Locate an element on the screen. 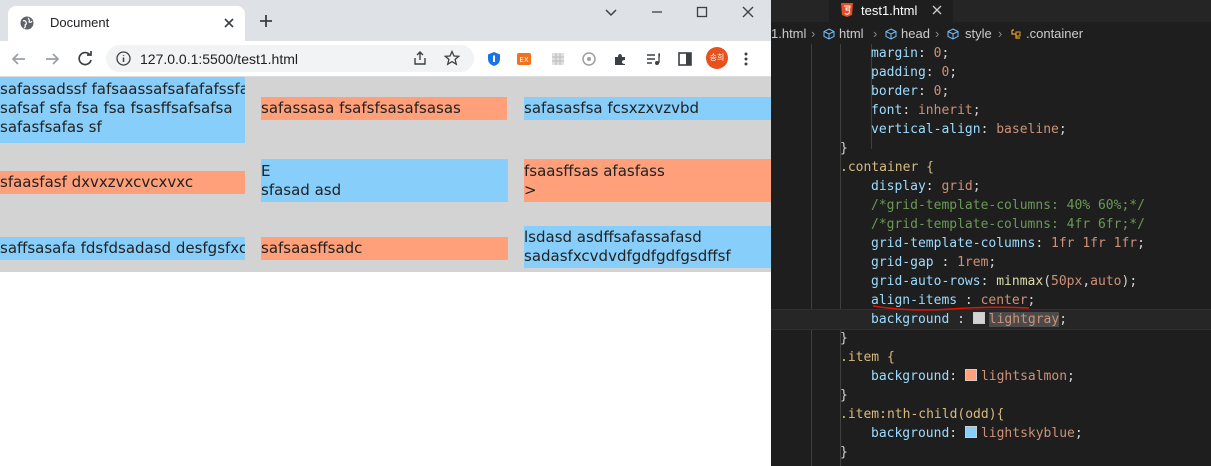 This screenshot has height=466, width=1211. line-text: background: lightsalmon; is located at coordinates (973, 376).